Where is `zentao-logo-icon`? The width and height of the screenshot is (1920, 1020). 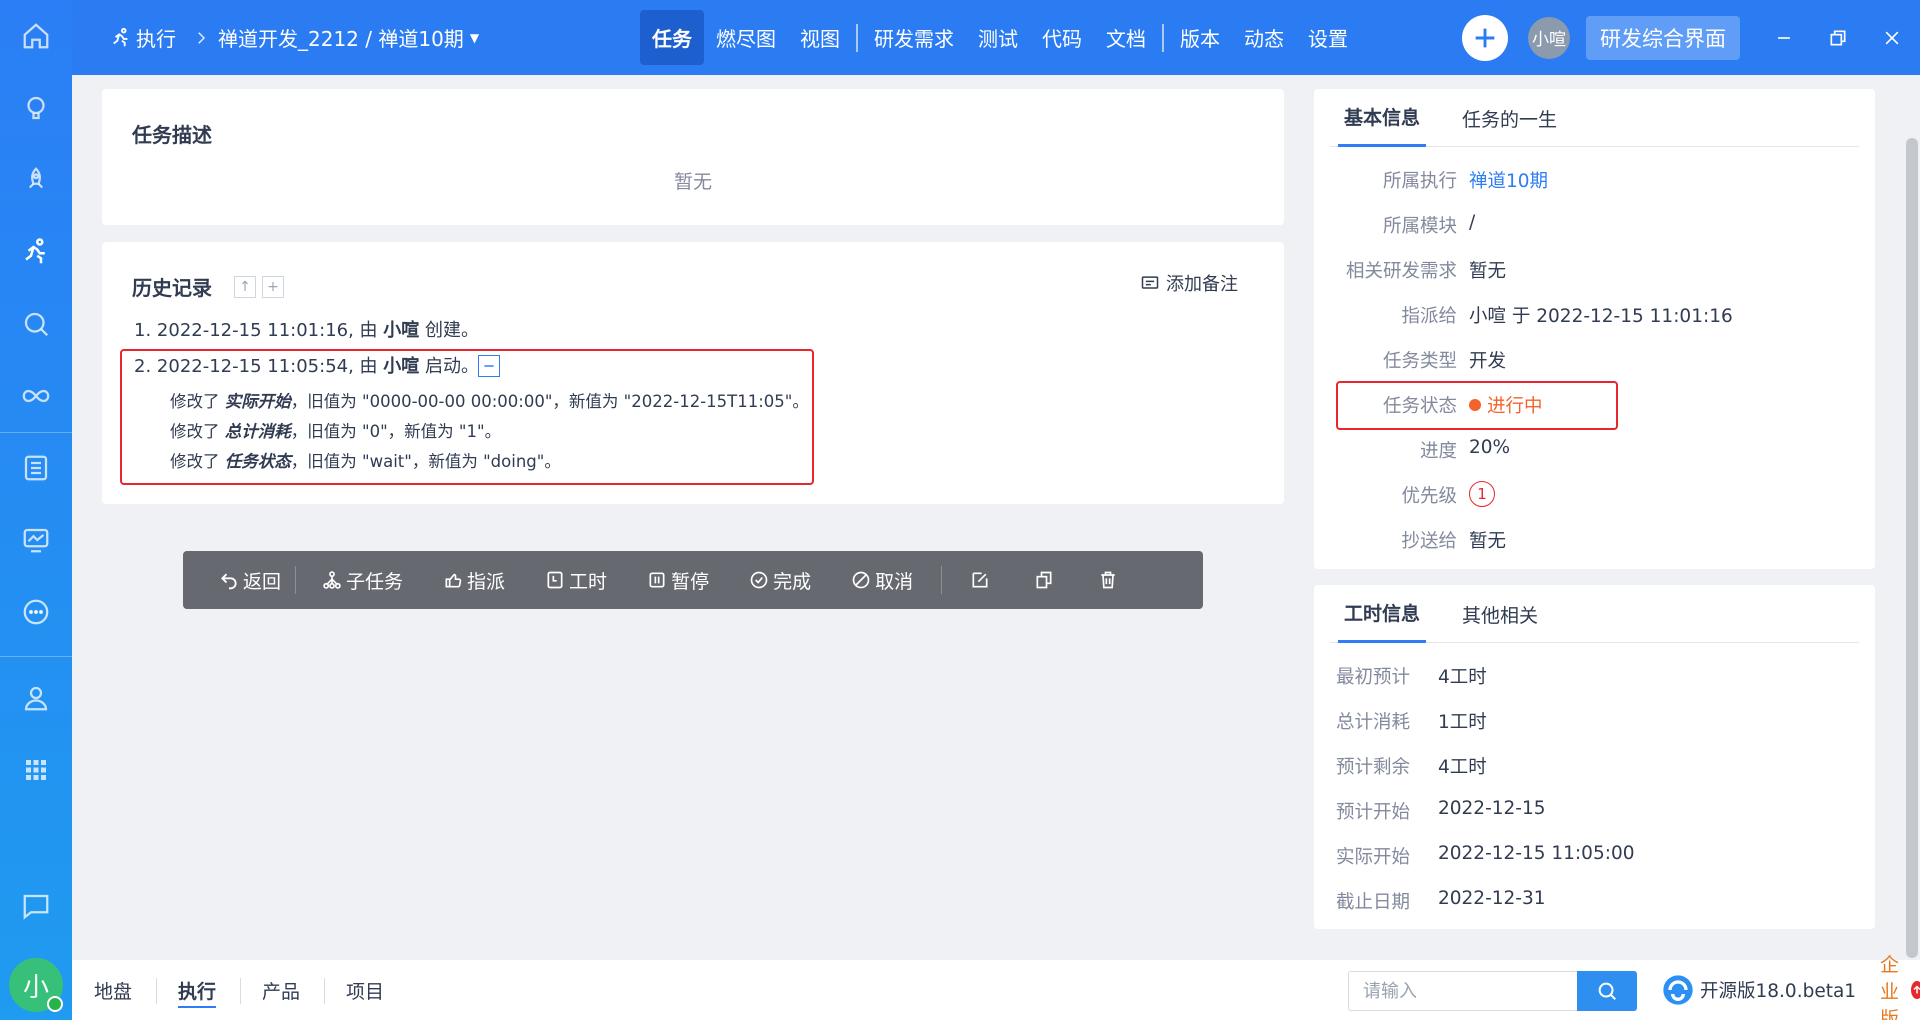
zentao-logo-icon is located at coordinates (1678, 990).